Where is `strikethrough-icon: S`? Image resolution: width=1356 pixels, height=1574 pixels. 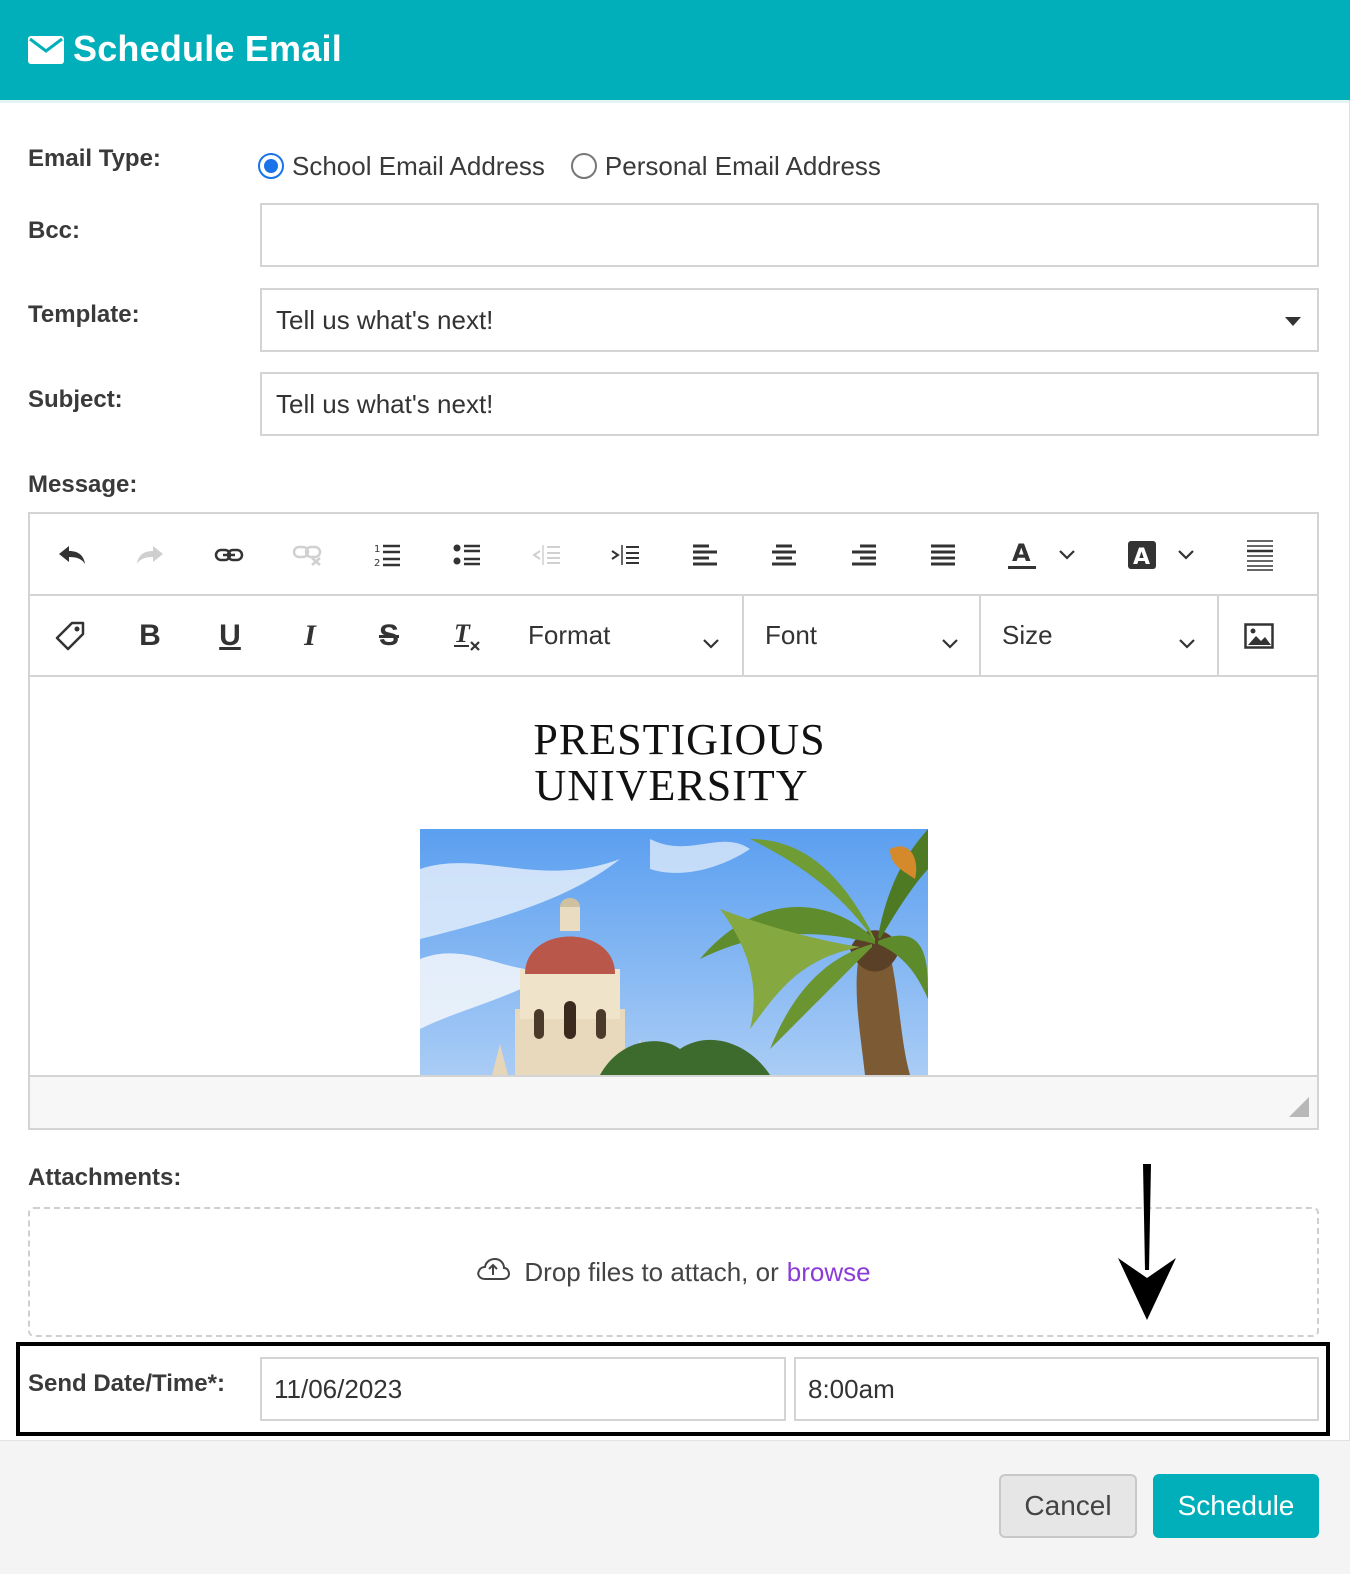
strikethrough-icon: S is located at coordinates (389, 636).